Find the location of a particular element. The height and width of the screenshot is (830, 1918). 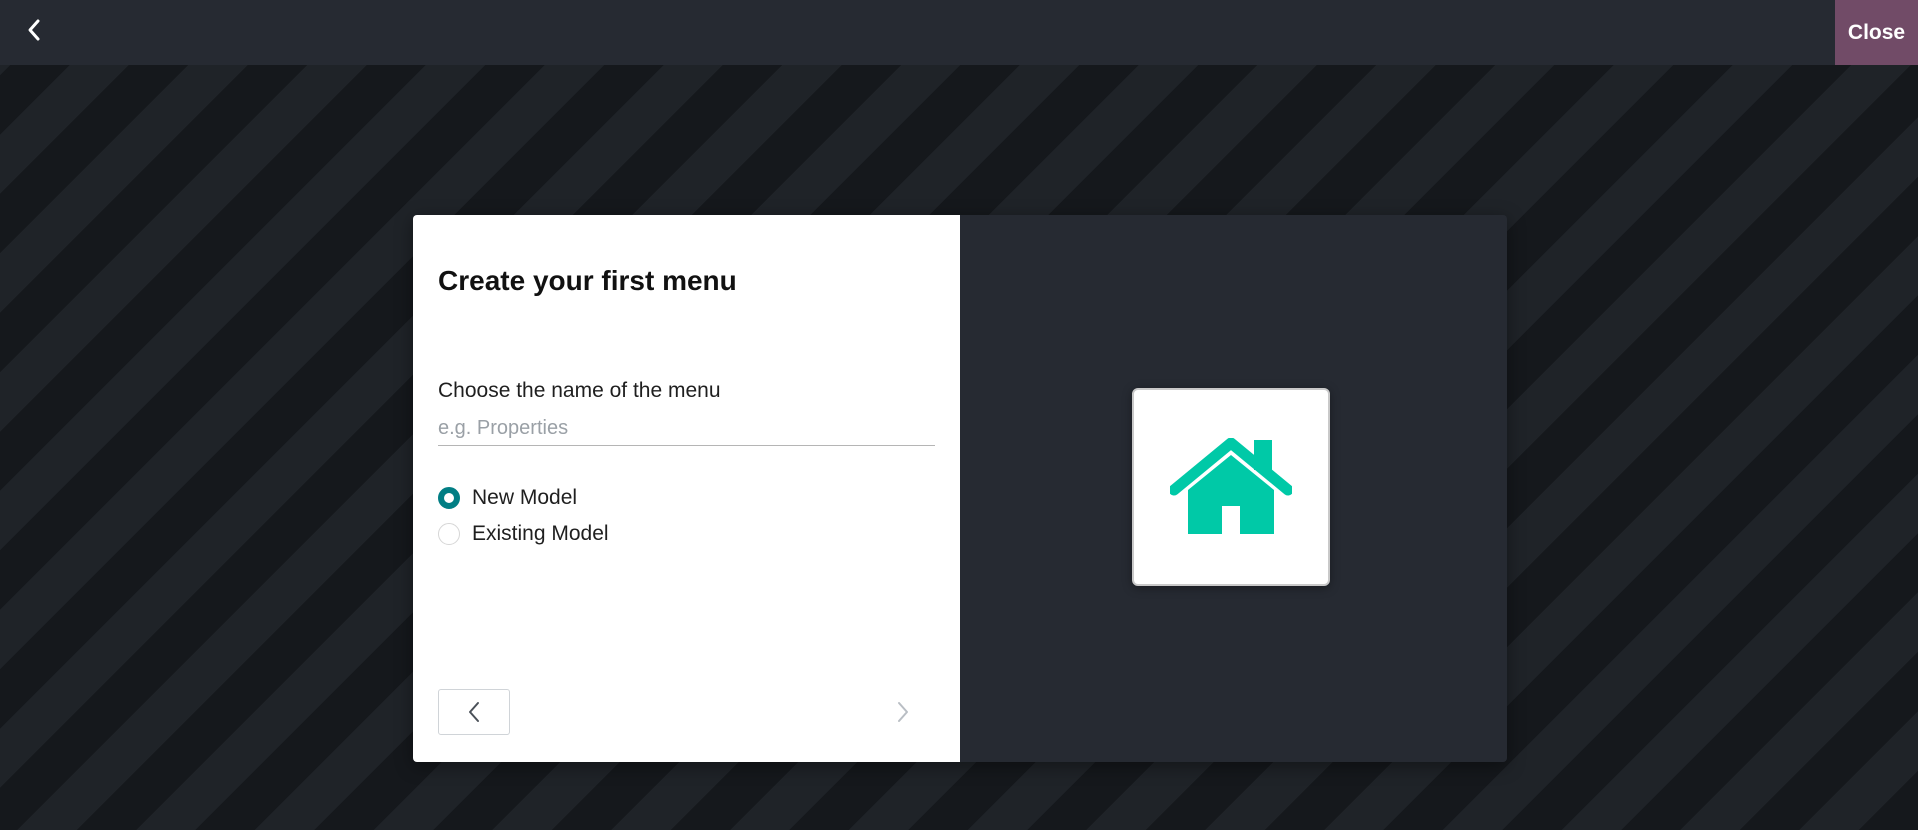

radio-unchecked-icon is located at coordinates (449, 534).